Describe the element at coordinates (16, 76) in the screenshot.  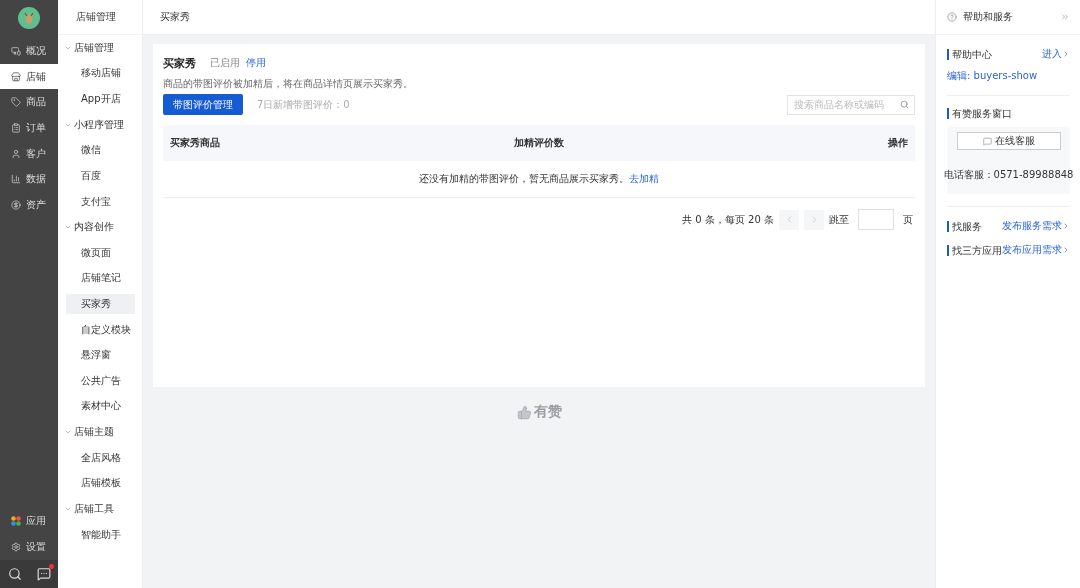
I see `store-icon` at that location.